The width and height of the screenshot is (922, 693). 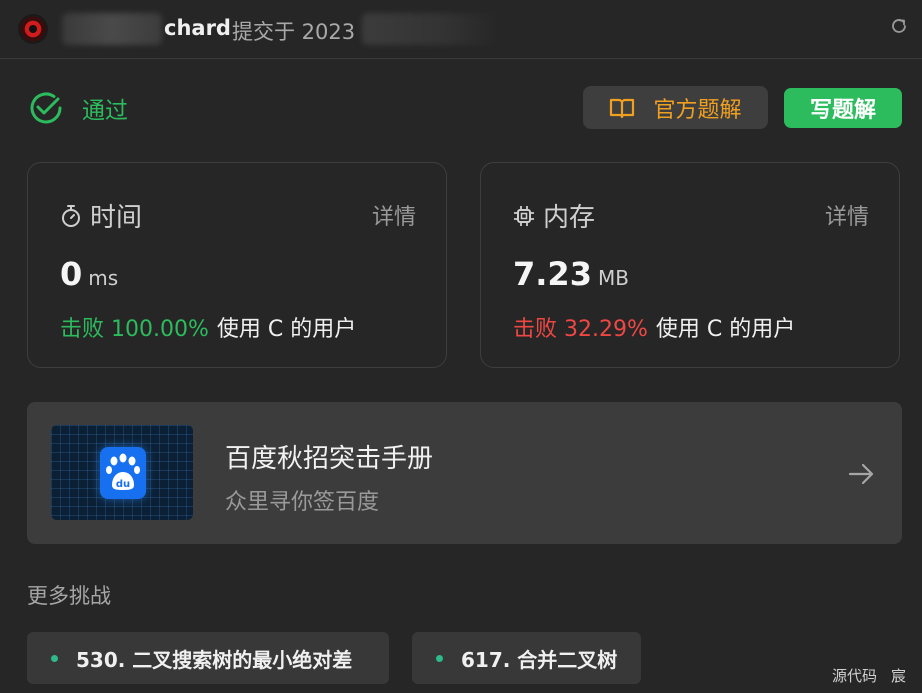 I want to click on memory-beat-text: 使用 C 的用户, so click(x=725, y=329).